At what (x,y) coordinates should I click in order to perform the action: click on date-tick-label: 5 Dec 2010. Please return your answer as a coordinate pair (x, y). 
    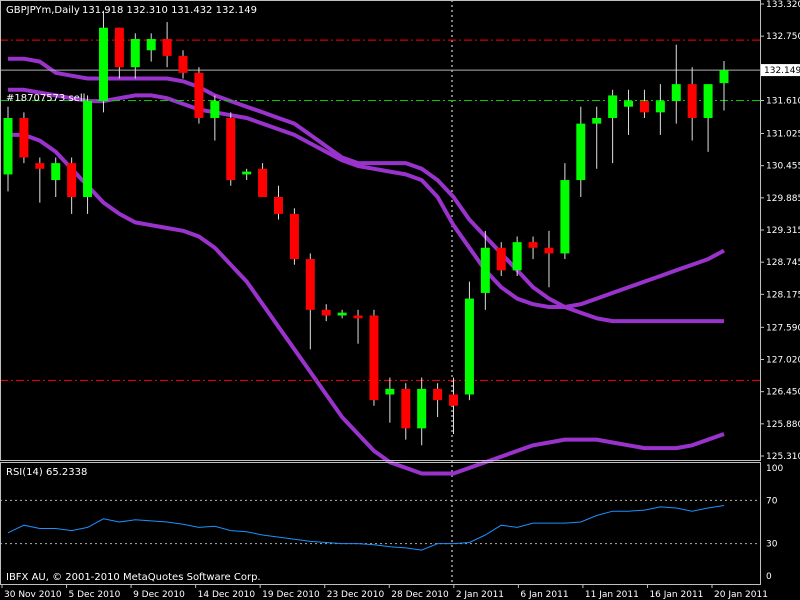
    Looking at the image, I should click on (95, 595).